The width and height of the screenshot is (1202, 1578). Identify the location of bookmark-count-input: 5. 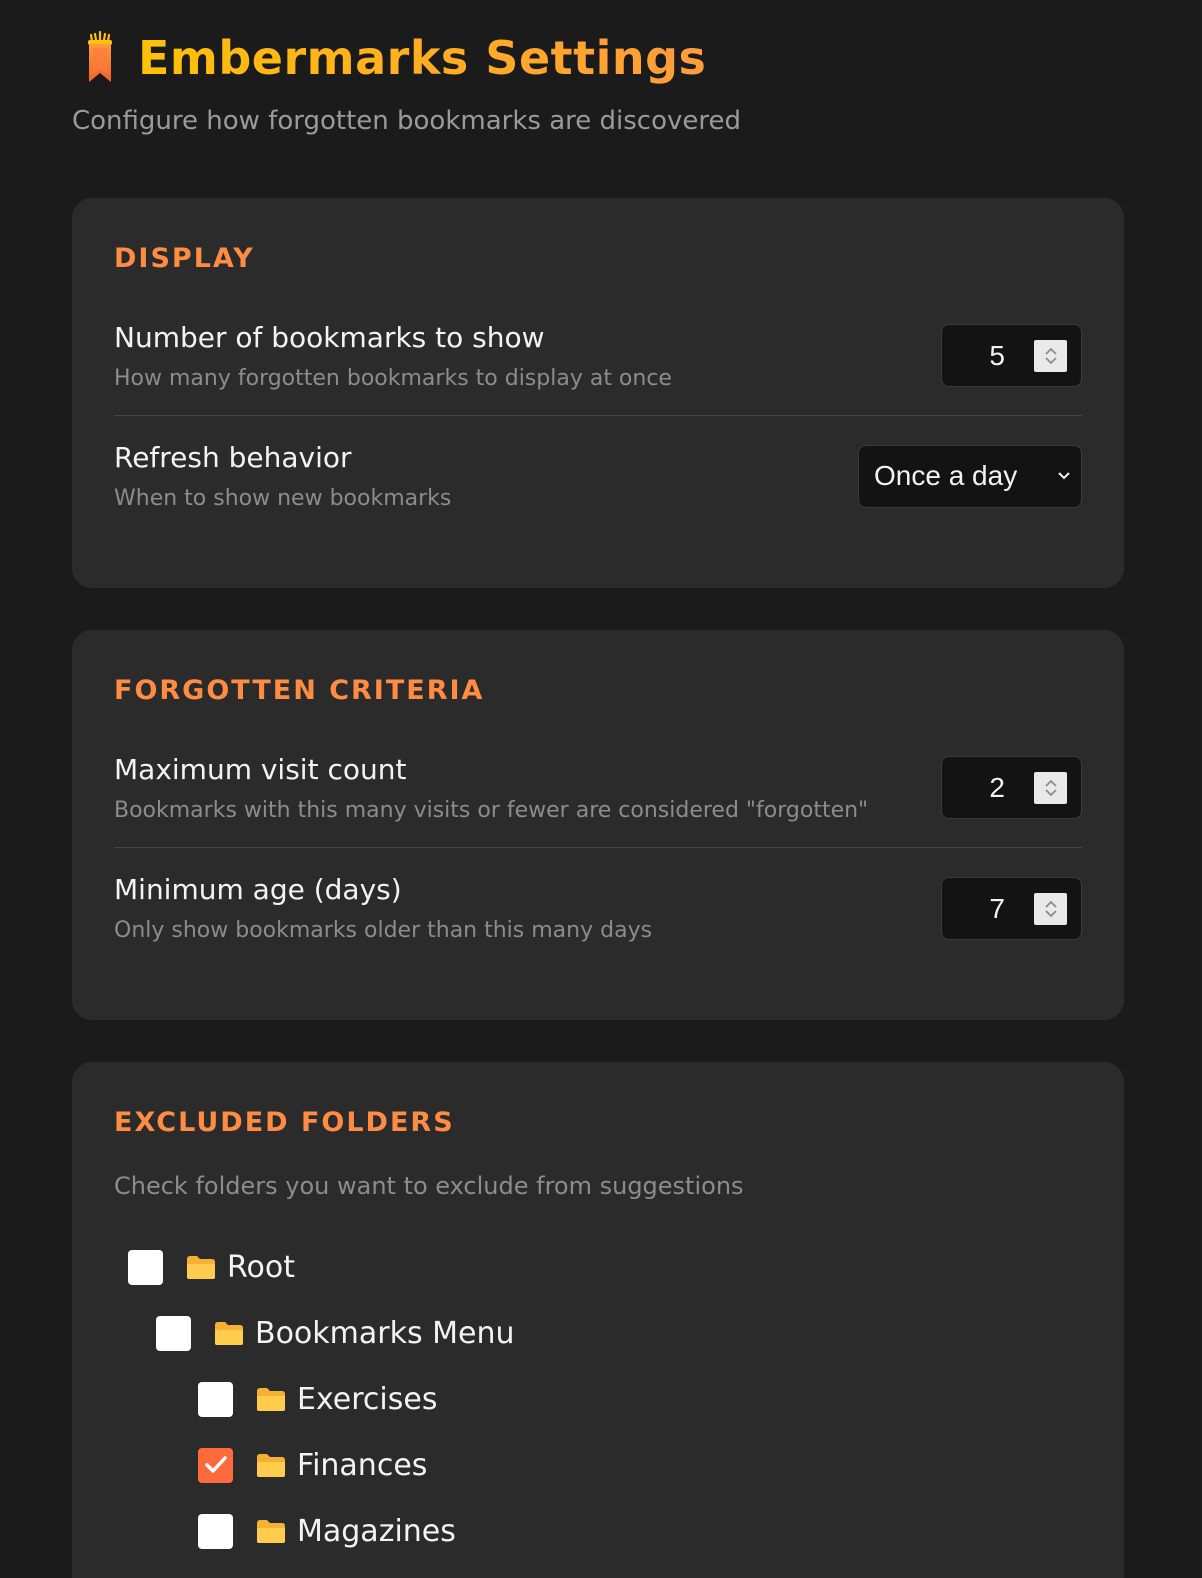
(1011, 355).